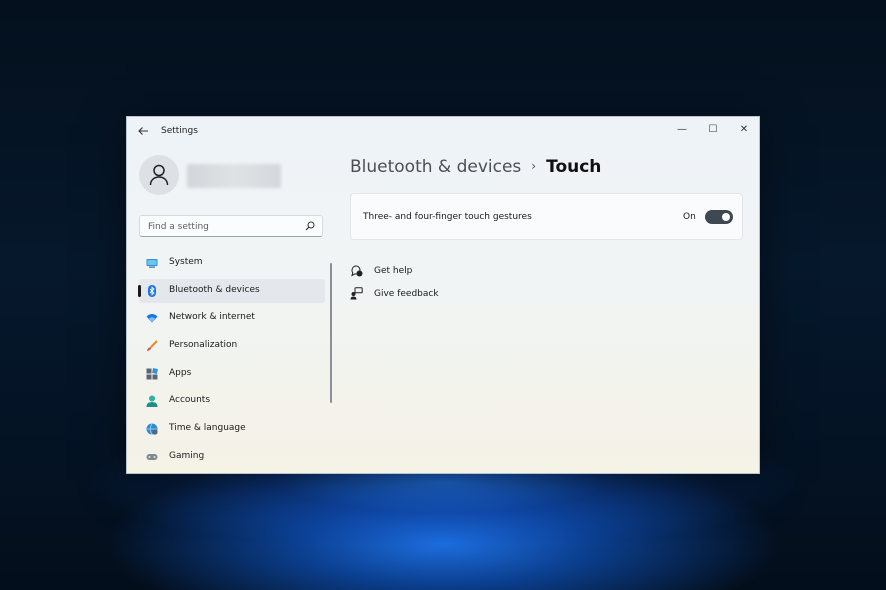  I want to click on sidebar-item-gaming: Gaming, so click(232, 457).